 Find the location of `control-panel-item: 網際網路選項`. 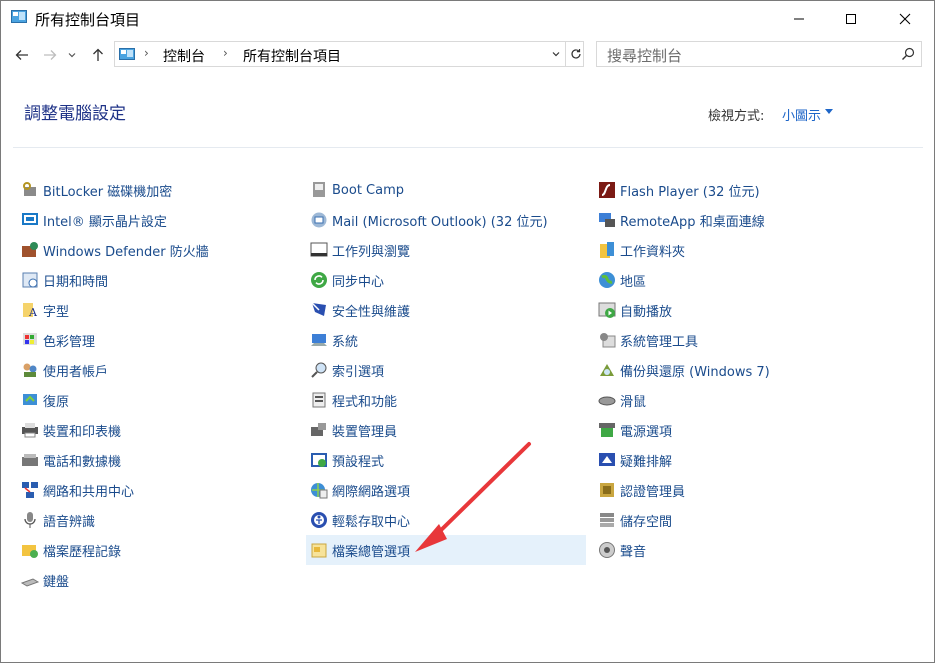

control-panel-item: 網際網路選項 is located at coordinates (358, 490).